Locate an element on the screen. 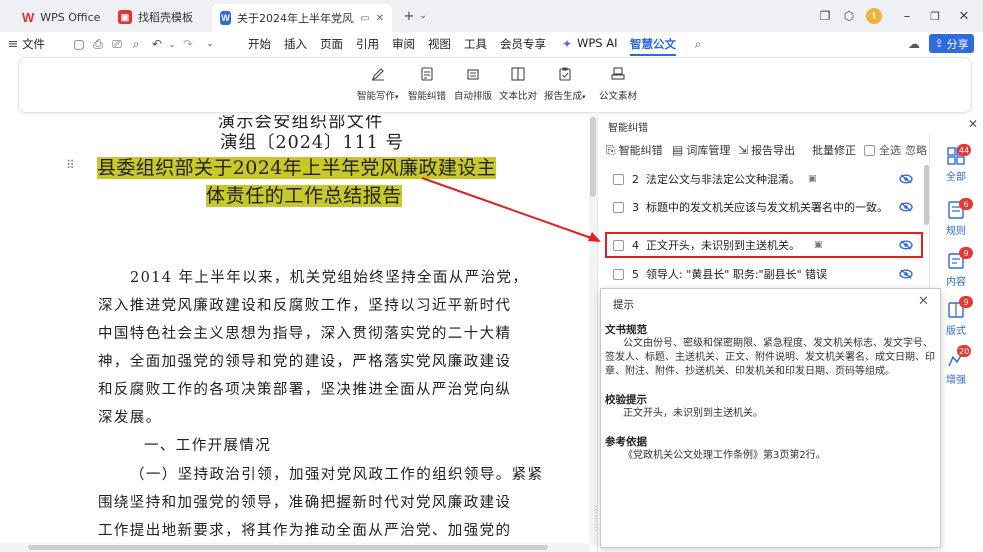 Image resolution: width=983 pixels, height=552 pixels. document-vertical-scrollbar is located at coordinates (593, 330).